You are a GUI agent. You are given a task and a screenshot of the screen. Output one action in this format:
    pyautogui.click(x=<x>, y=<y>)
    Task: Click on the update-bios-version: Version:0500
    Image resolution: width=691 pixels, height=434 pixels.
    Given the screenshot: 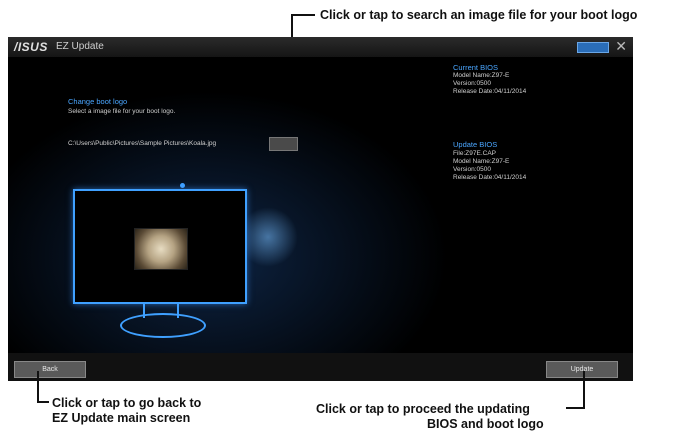 What is the action you would take?
    pyautogui.click(x=472, y=169)
    